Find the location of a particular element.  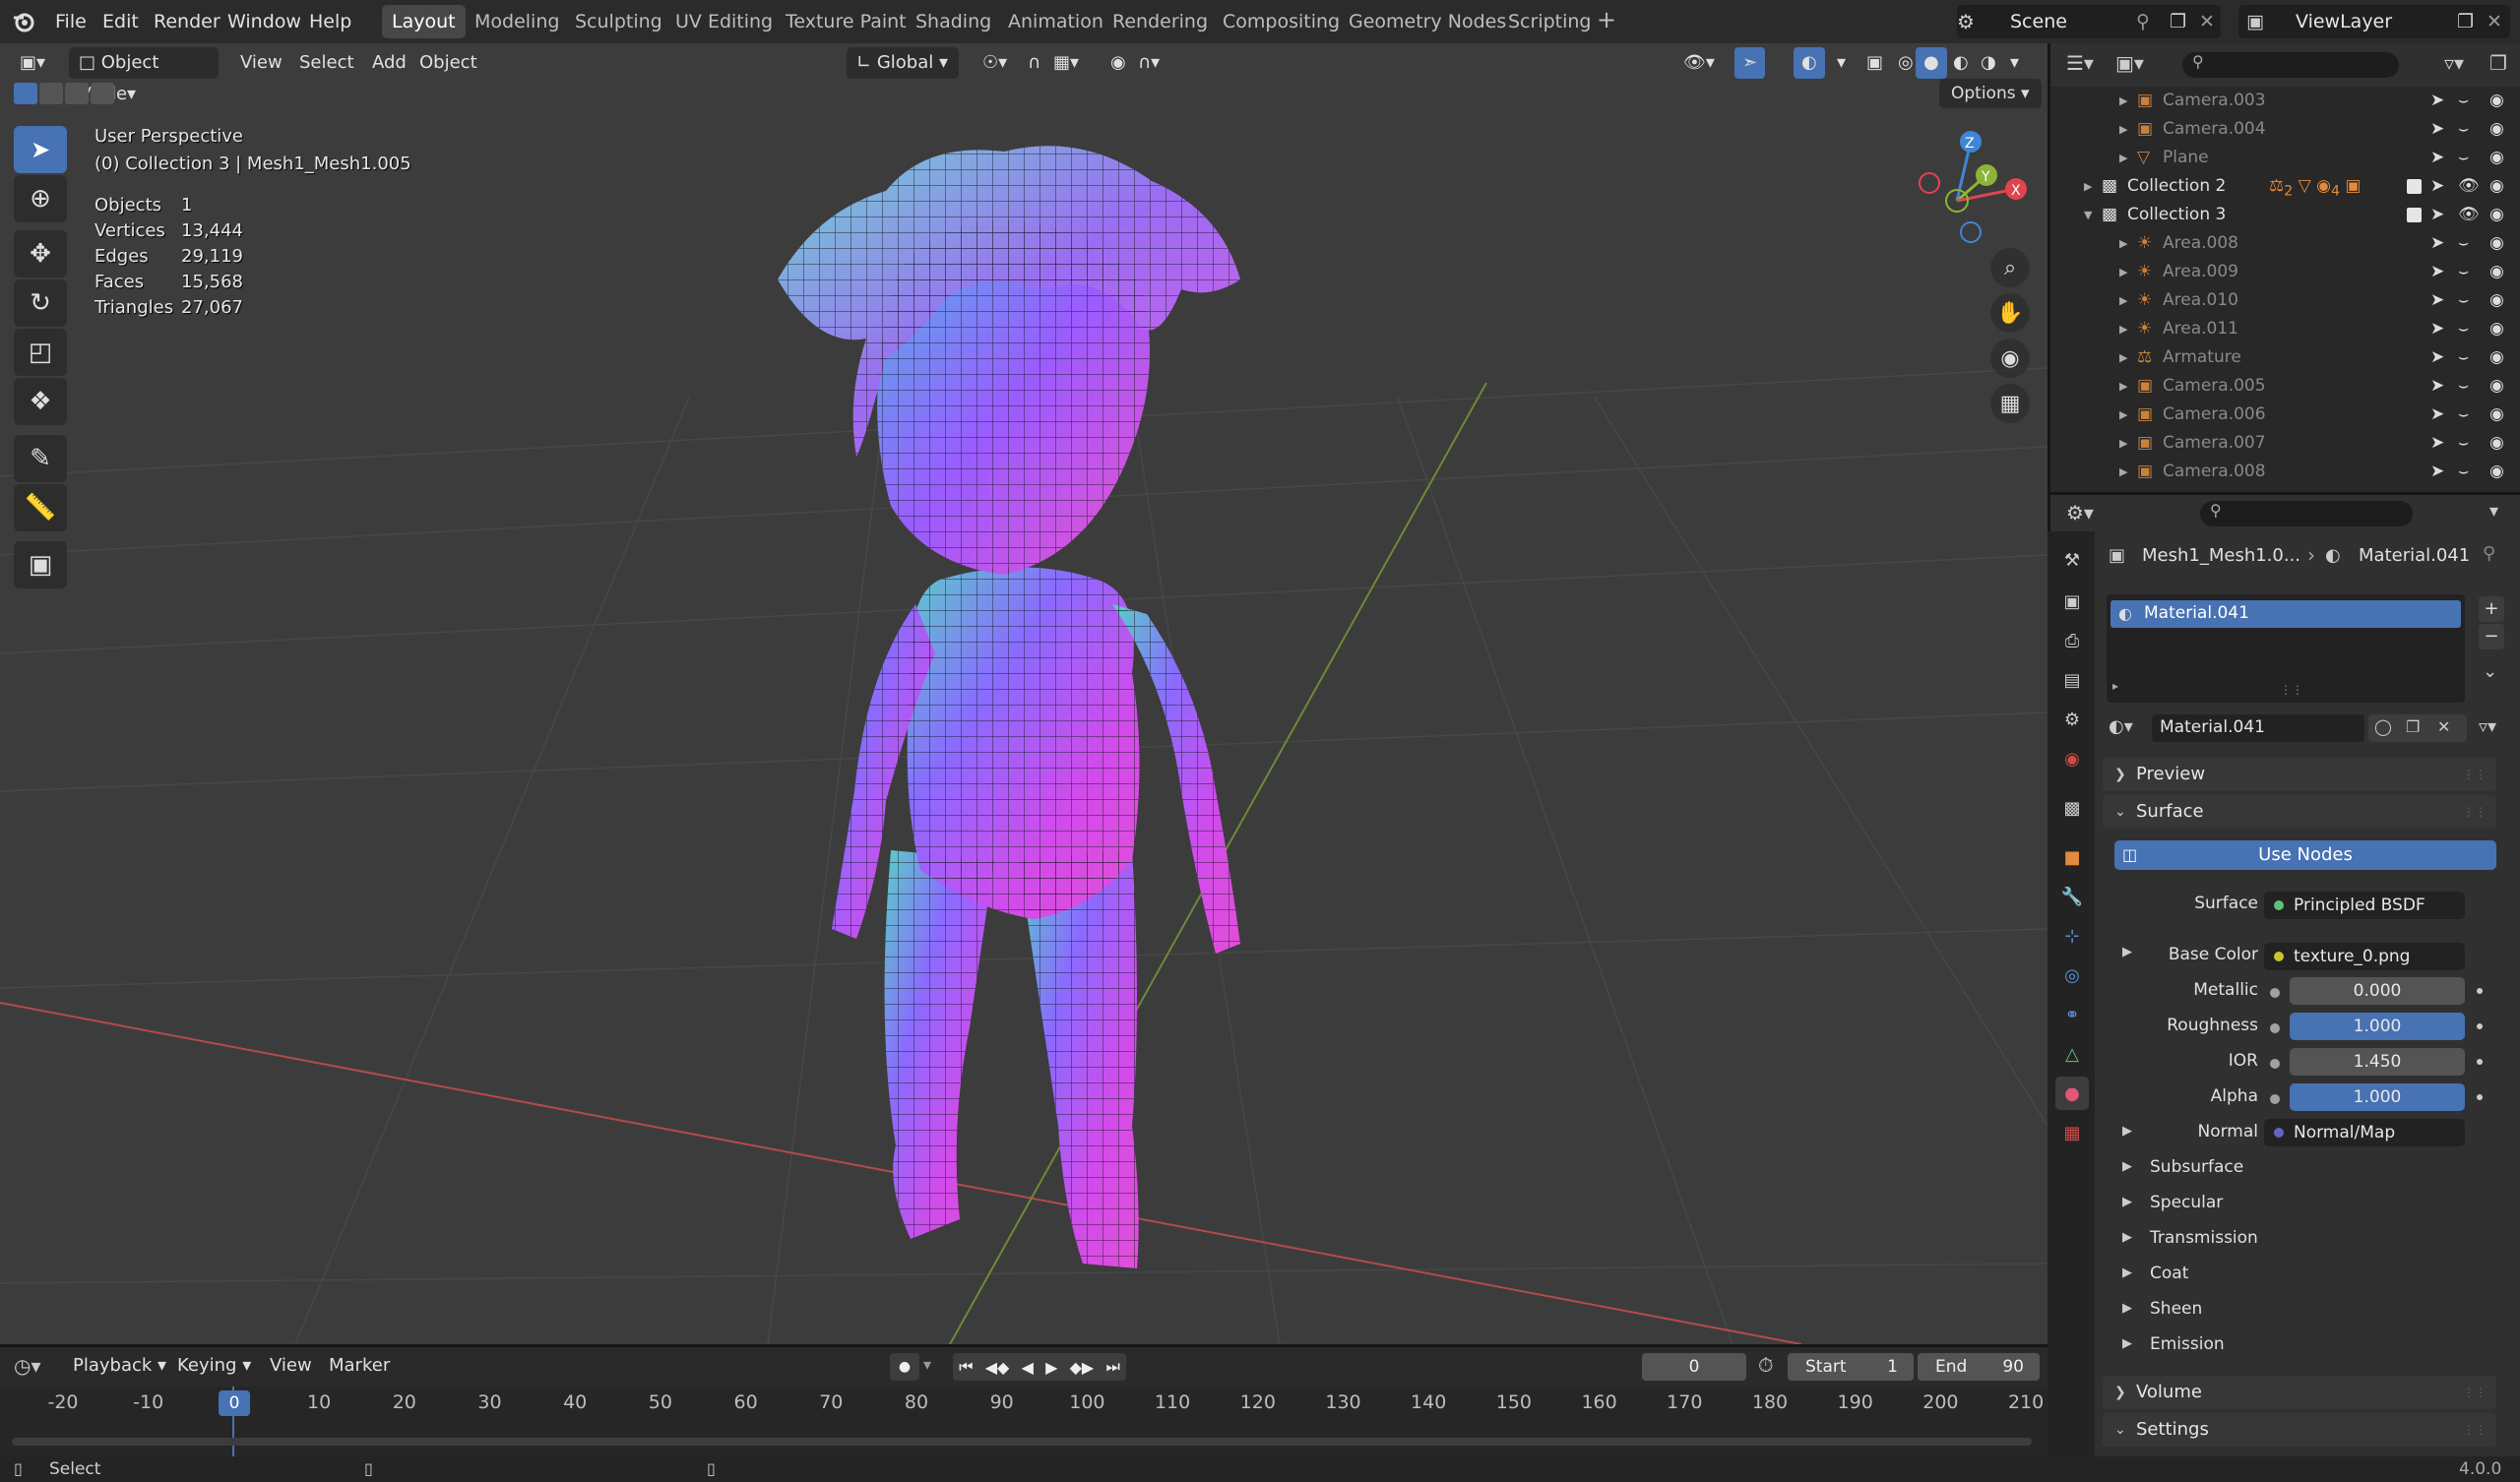

exclude-checkbox is located at coordinates (2414, 186).